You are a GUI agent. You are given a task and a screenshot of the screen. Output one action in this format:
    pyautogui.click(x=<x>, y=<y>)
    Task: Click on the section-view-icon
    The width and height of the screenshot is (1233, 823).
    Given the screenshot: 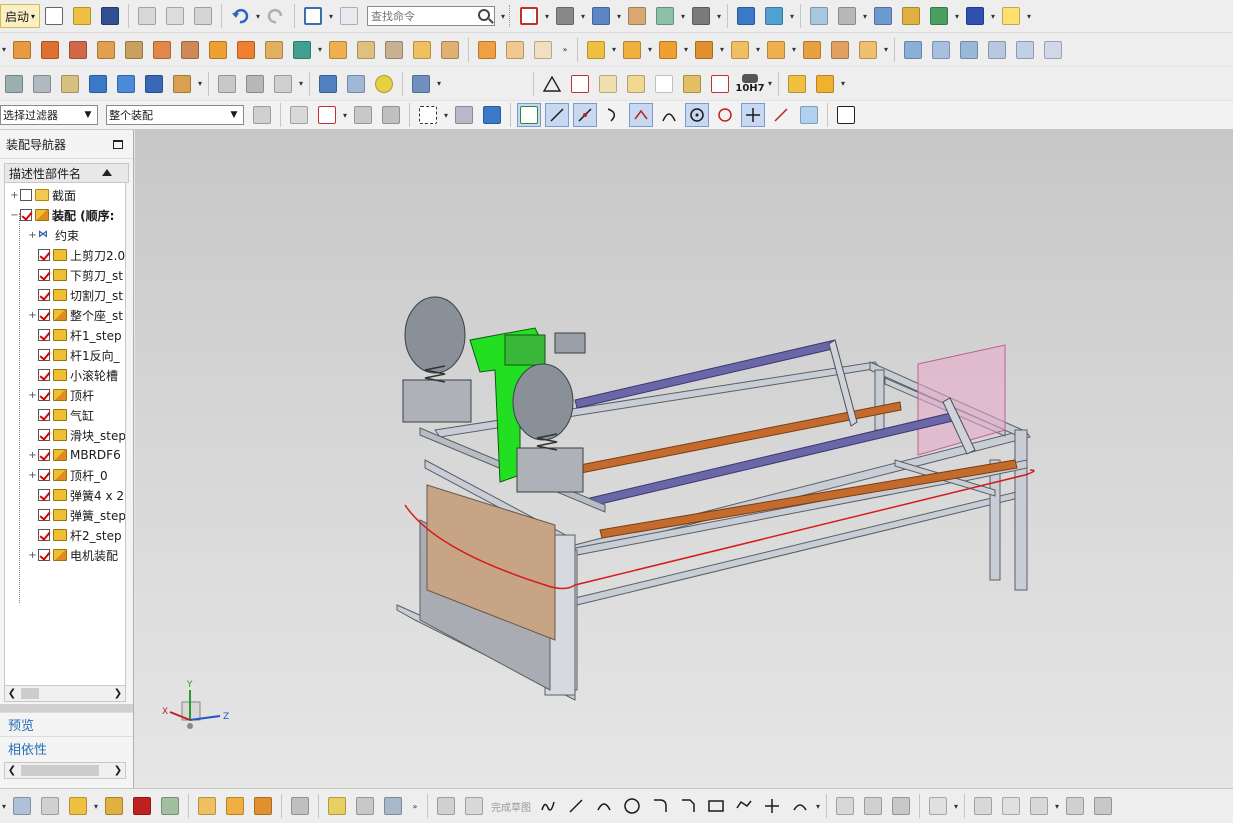 What is the action you would take?
    pyautogui.click(x=637, y=16)
    